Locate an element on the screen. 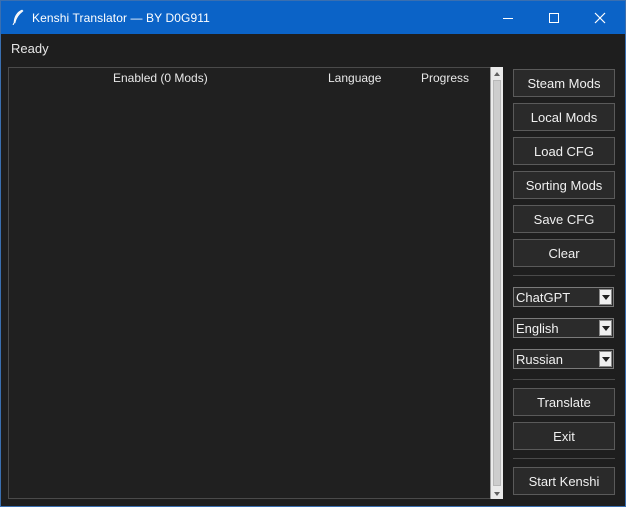 This screenshot has width=626, height=507. source-language-value: English is located at coordinates (537, 328).